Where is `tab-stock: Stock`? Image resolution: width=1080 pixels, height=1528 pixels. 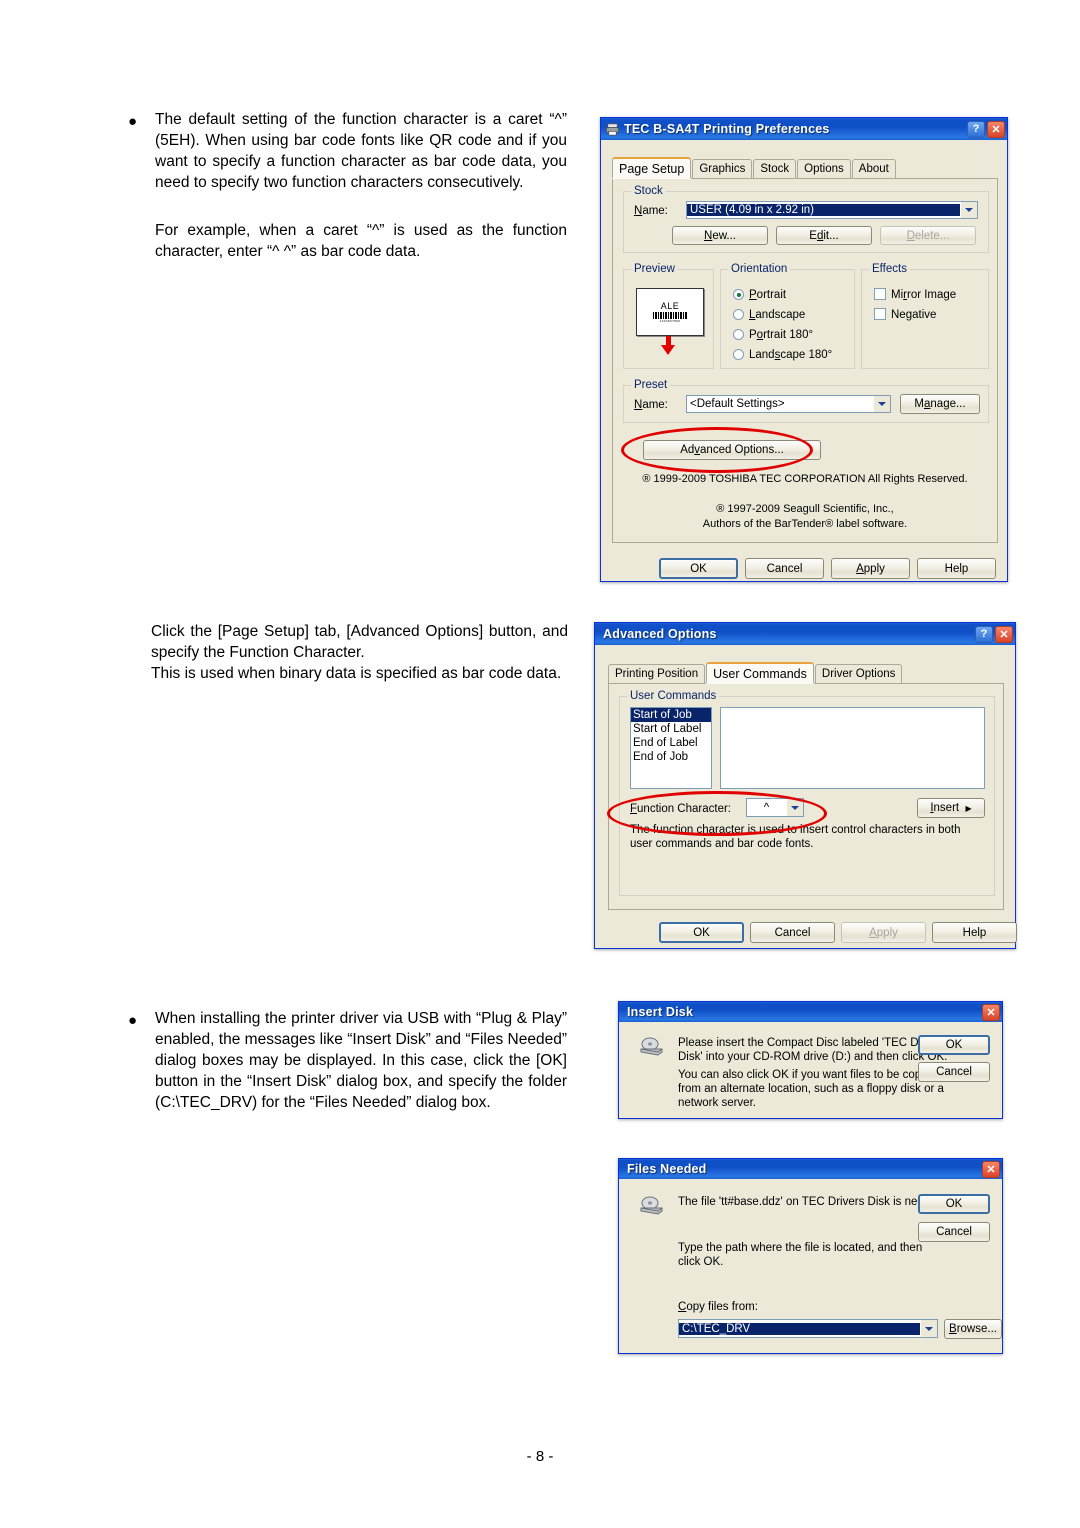 tab-stock: Stock is located at coordinates (775, 168).